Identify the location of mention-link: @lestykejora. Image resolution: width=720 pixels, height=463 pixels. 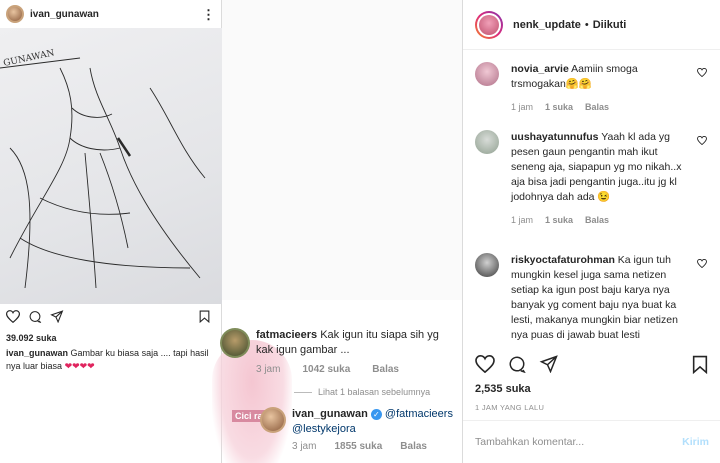
(324, 429).